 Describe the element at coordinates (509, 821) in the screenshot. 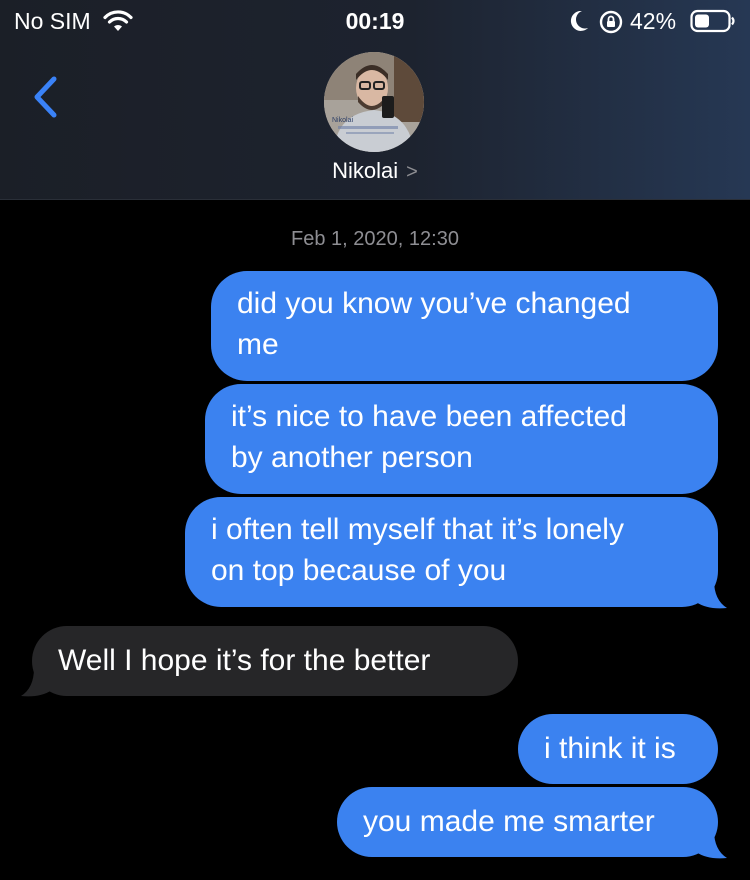

I see `message-text-line: you made me smarter` at that location.